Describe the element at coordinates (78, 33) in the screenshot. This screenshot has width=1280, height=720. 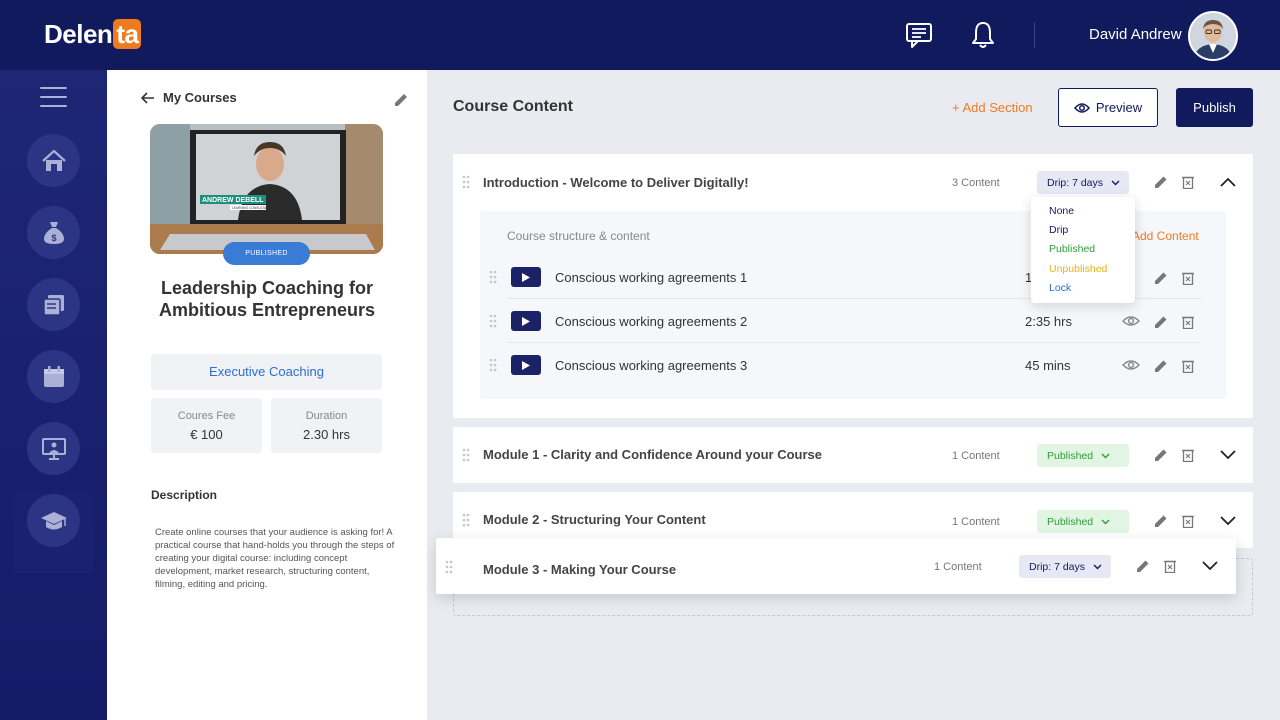
I see `logo-main: Delen` at that location.